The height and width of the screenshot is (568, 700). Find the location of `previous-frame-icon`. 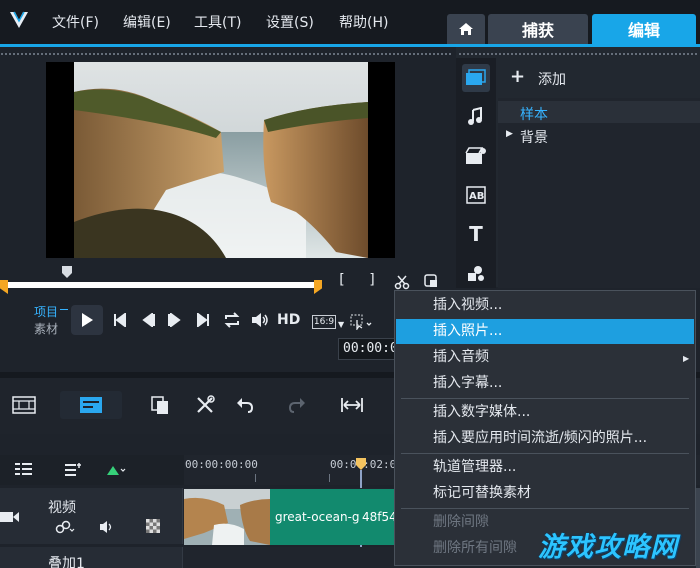

previous-frame-icon is located at coordinates (149, 320).